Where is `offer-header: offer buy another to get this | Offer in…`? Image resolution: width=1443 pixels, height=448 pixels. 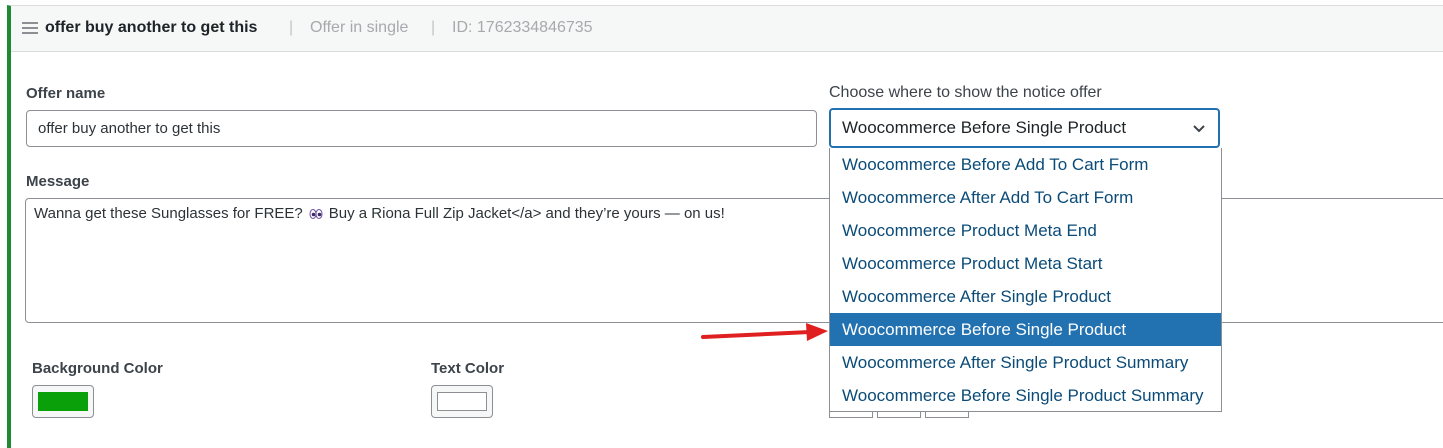
offer-header: offer buy another to get this | Offer in… is located at coordinates (727, 29).